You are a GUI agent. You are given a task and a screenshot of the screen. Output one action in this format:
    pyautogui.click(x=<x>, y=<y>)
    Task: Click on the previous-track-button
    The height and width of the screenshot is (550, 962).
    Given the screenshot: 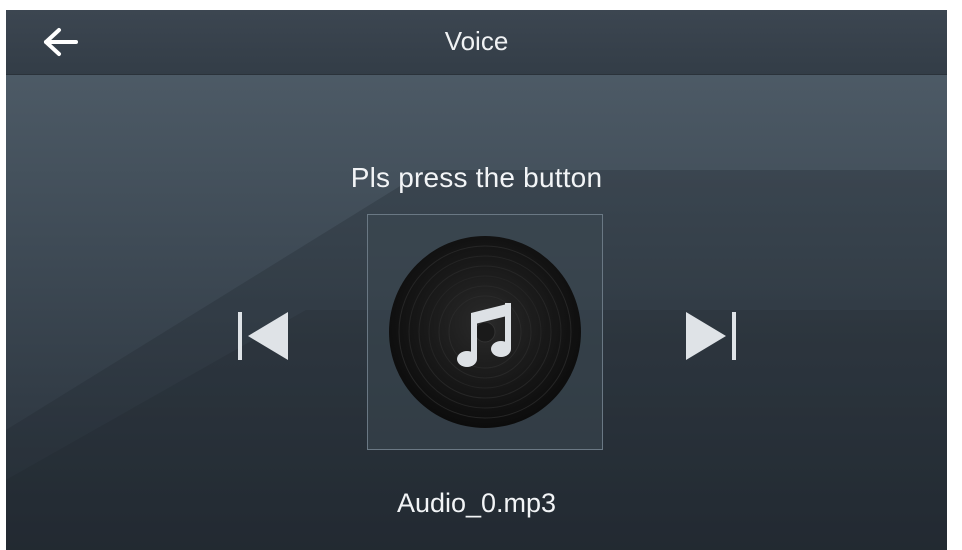 What is the action you would take?
    pyautogui.click(x=262, y=336)
    